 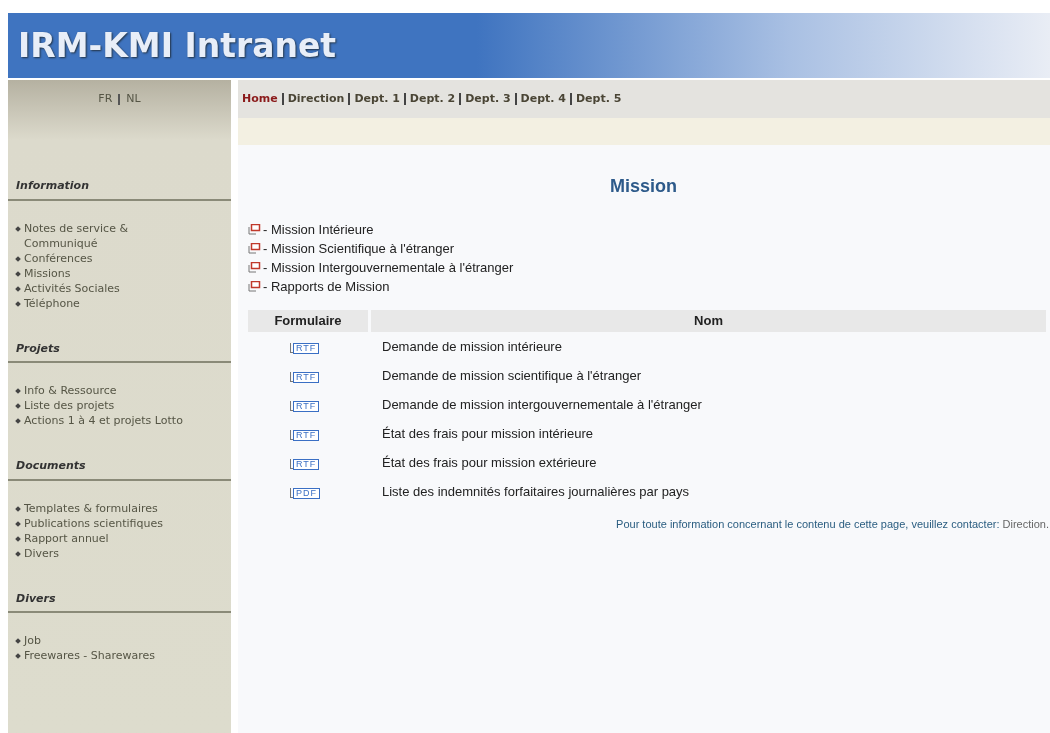 What do you see at coordinates (543, 99) in the screenshot?
I see `nav-link: Dept. 4` at bounding box center [543, 99].